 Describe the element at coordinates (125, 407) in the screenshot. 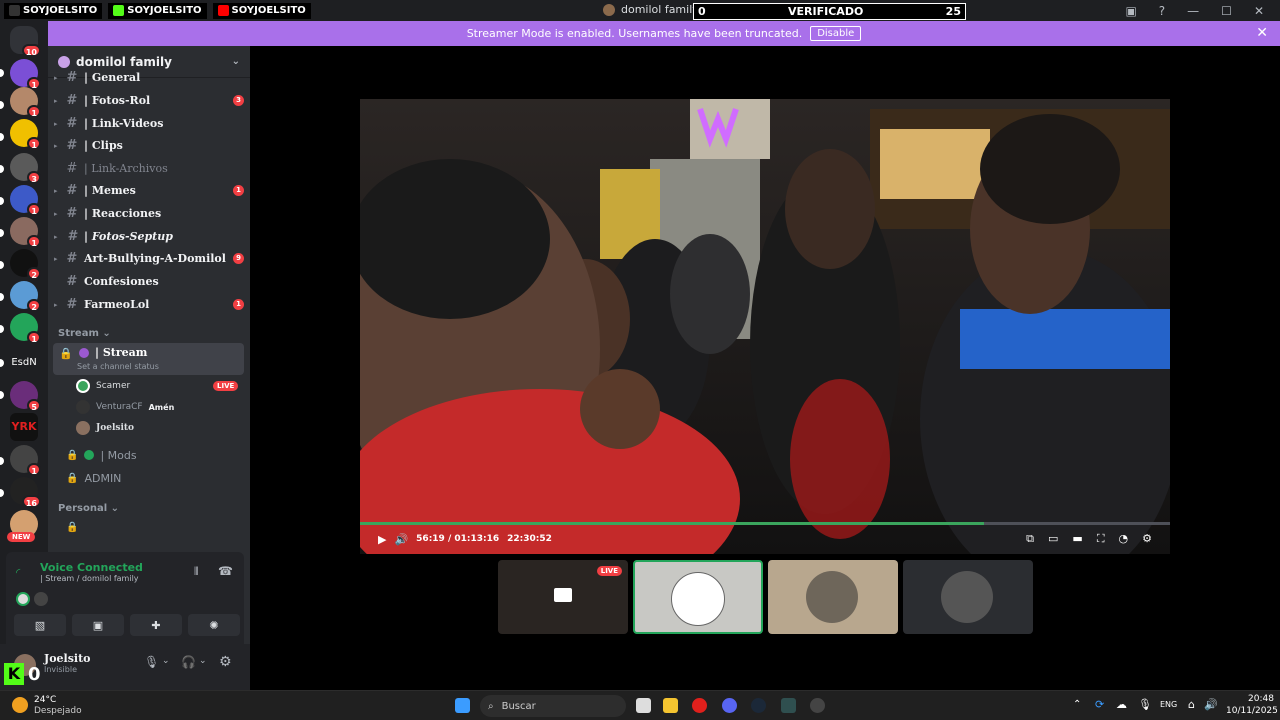

I see `voice-user: VenturaCF Amén` at that location.